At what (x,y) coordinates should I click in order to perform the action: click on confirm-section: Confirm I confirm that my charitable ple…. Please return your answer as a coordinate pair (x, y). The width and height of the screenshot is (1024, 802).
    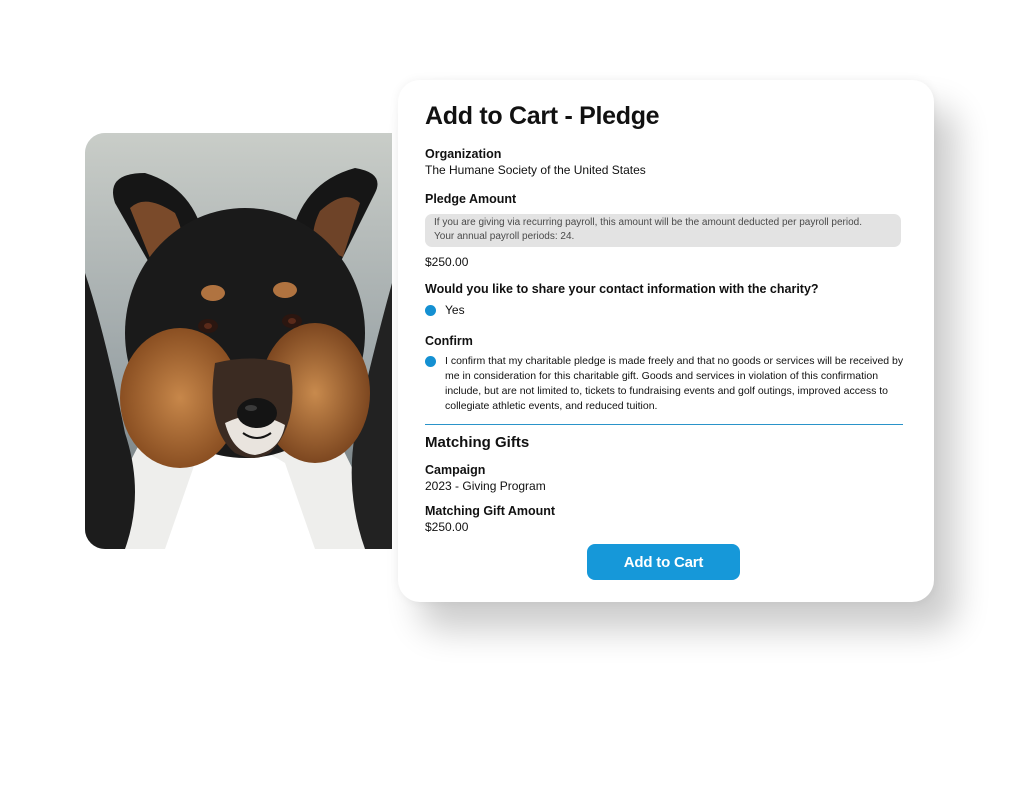
    Looking at the image, I should click on (665, 373).